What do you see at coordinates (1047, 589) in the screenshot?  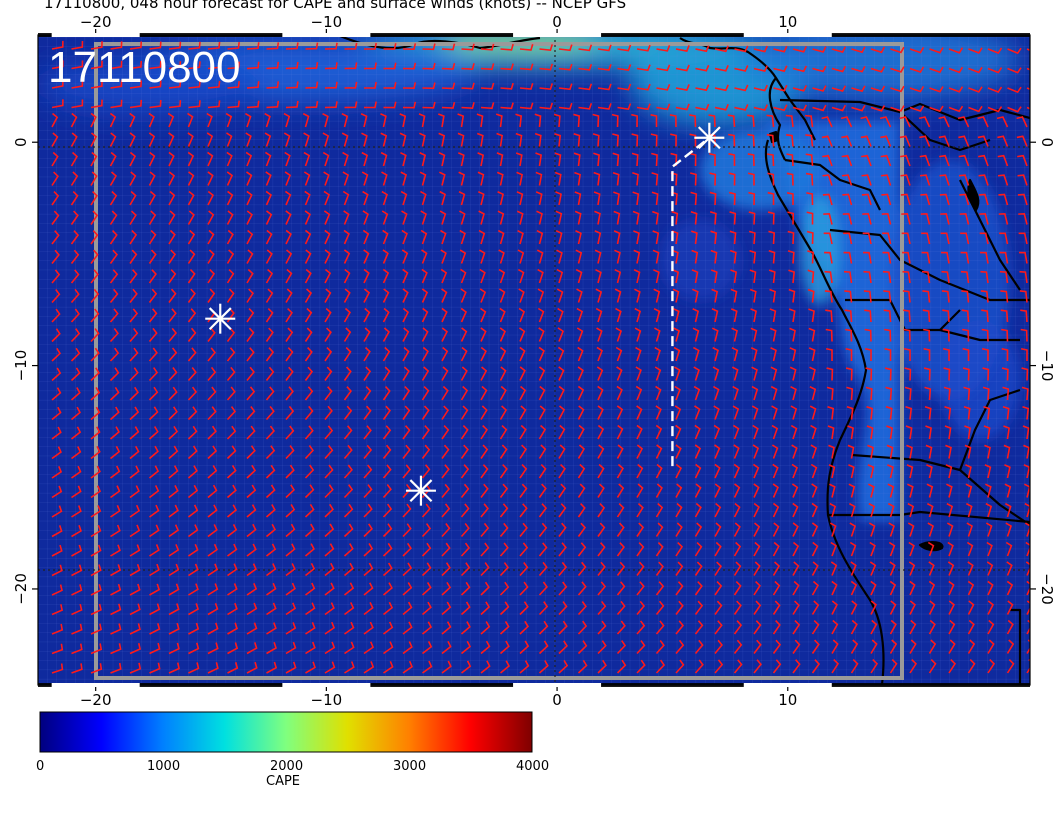 I see `y-tick-label-right: −20` at bounding box center [1047, 589].